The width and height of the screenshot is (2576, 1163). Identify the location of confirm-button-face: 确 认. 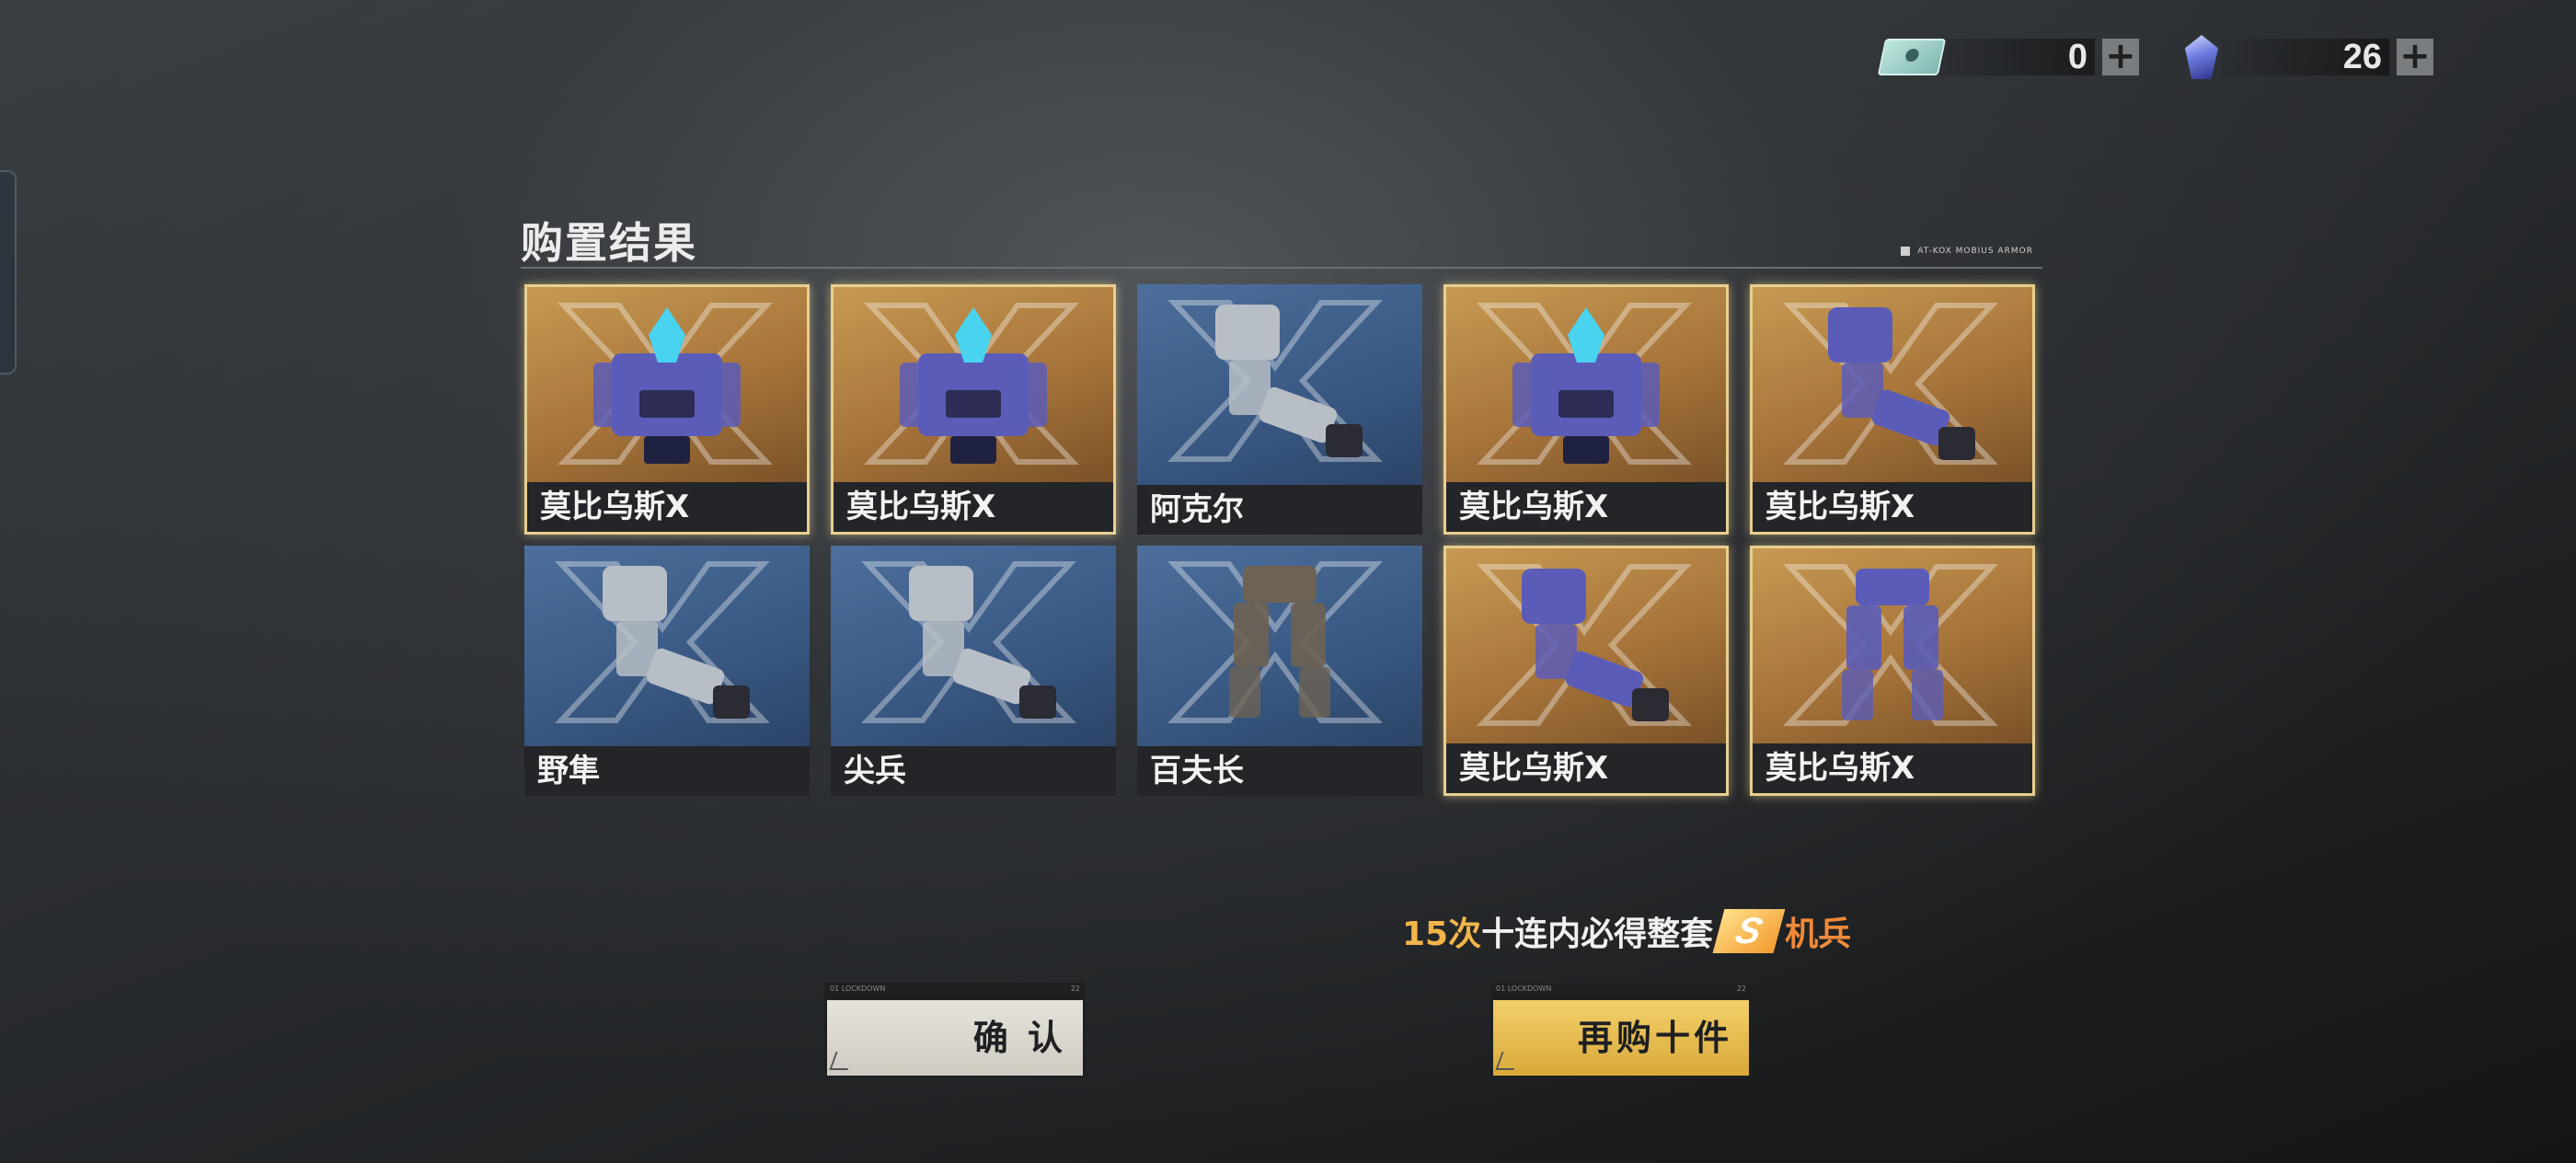
(955, 1037).